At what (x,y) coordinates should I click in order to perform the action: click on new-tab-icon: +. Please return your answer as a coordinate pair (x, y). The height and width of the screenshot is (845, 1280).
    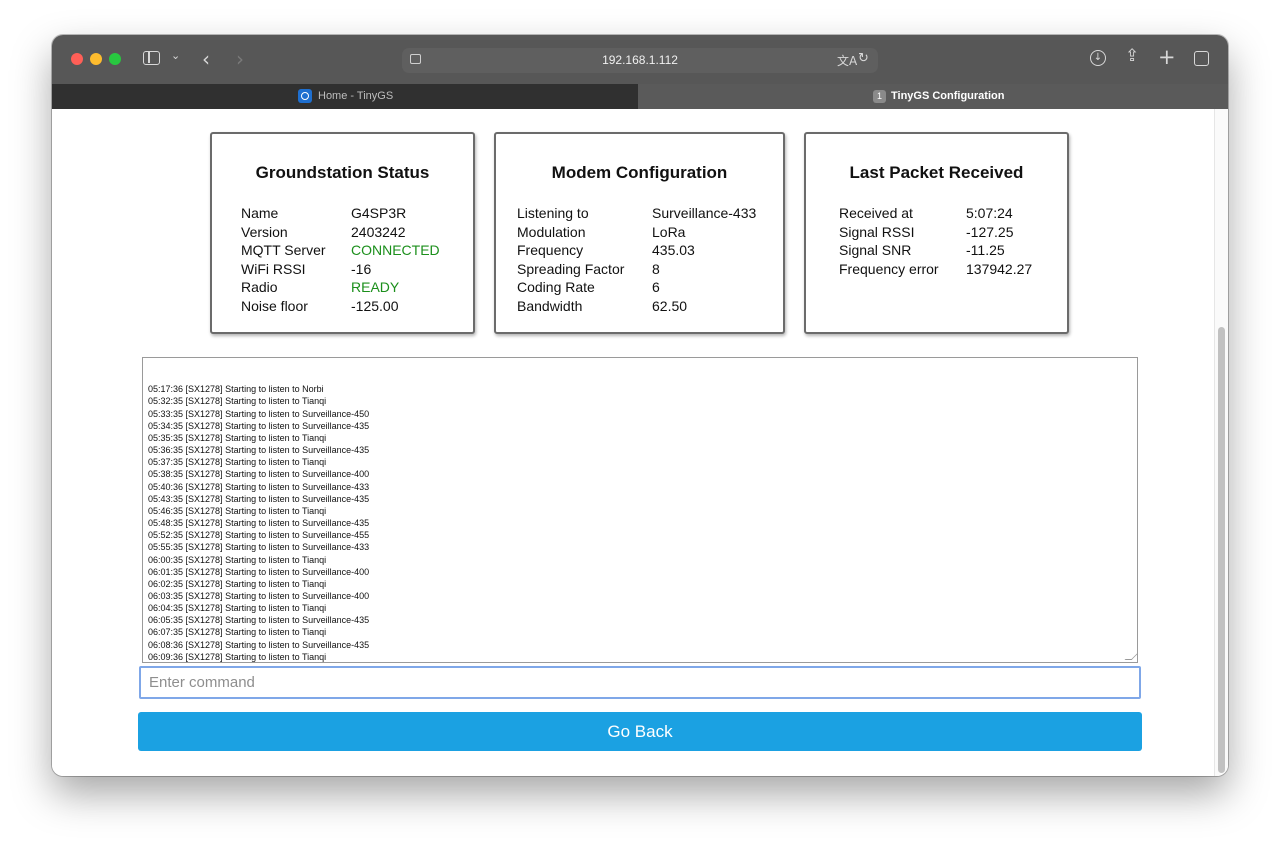
    Looking at the image, I should click on (1167, 57).